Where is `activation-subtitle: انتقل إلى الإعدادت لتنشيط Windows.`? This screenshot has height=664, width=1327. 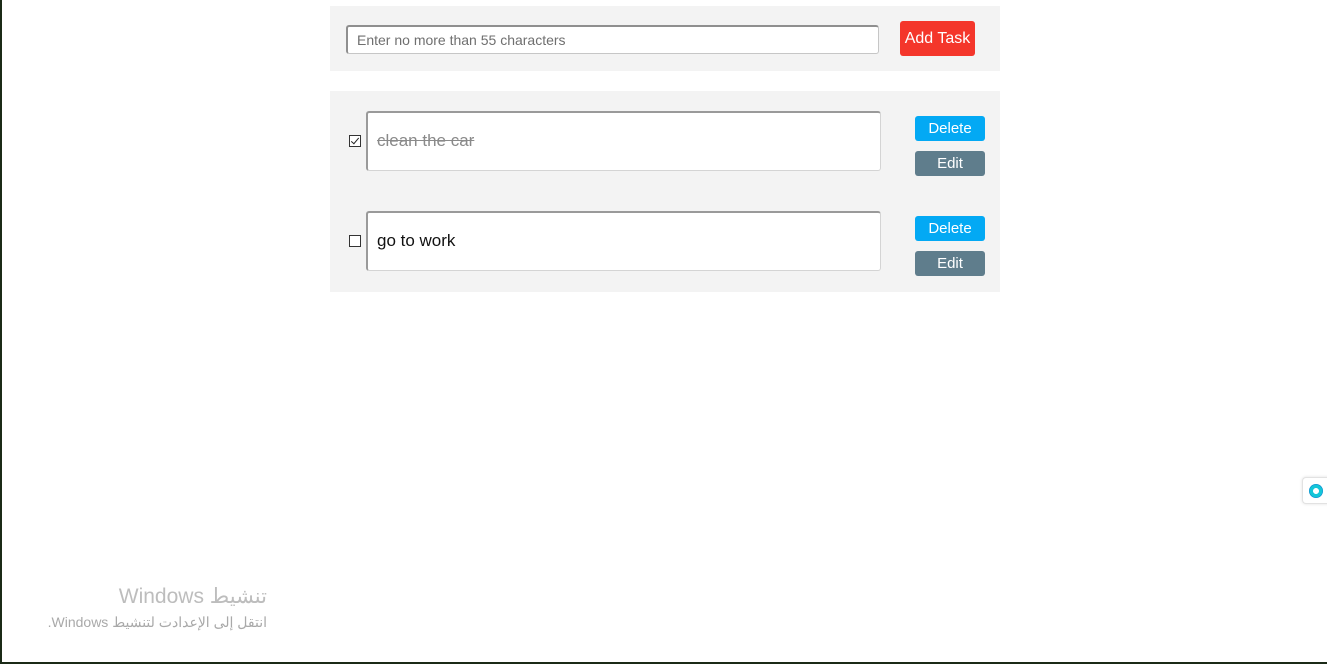 activation-subtitle: انتقل إلى الإعدادت لتنشيط Windows. is located at coordinates (157, 622).